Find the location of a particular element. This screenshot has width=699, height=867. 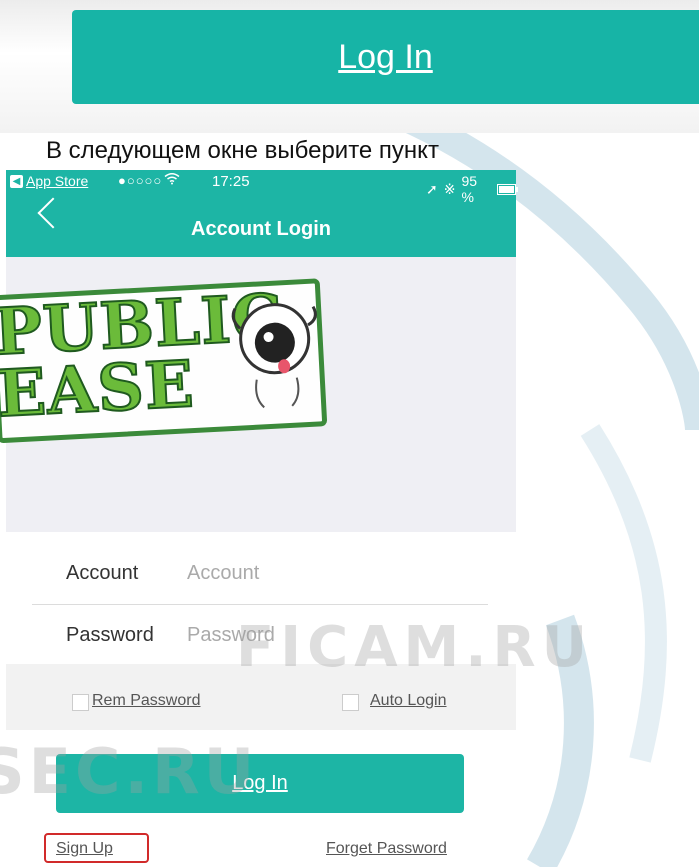

instruction-text: В следующем окне выберите пункт is located at coordinates (242, 150).